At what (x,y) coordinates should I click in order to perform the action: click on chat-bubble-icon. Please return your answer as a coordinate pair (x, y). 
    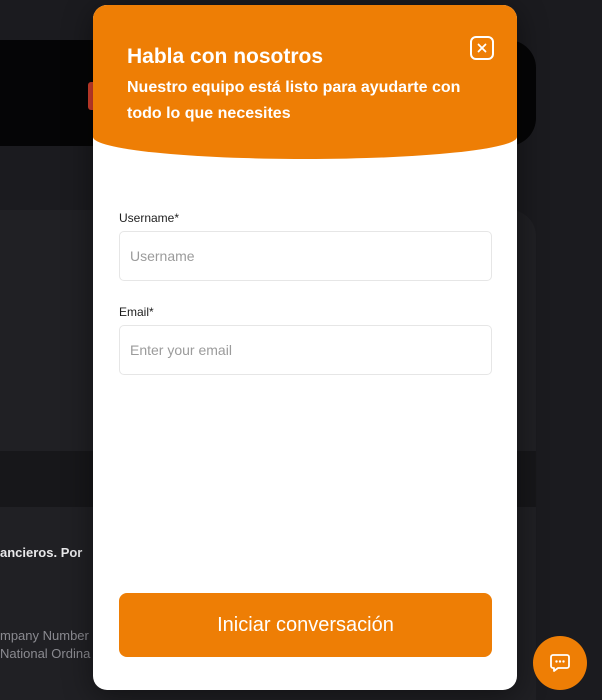
    Looking at the image, I should click on (560, 663).